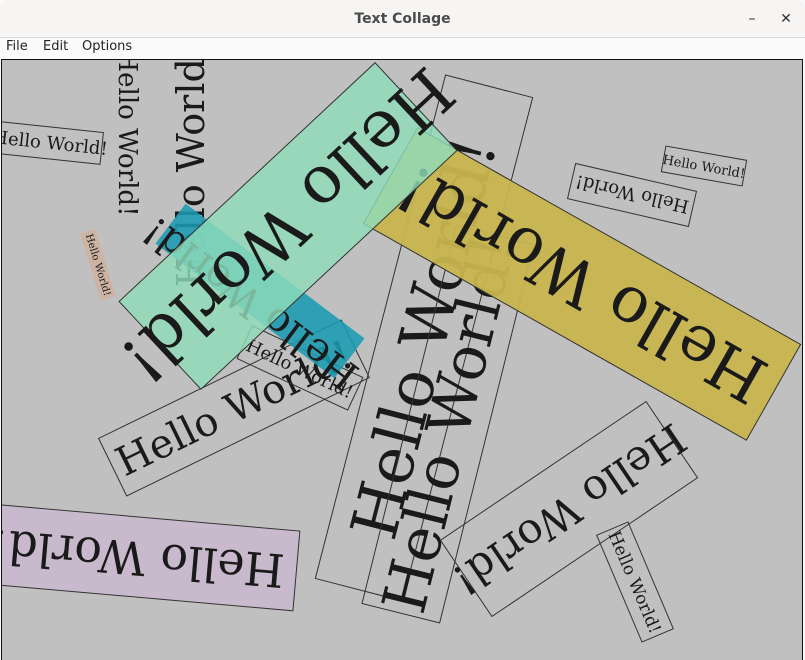 This screenshot has height=660, width=805. What do you see at coordinates (786, 19) in the screenshot?
I see `close-button: ✕` at bounding box center [786, 19].